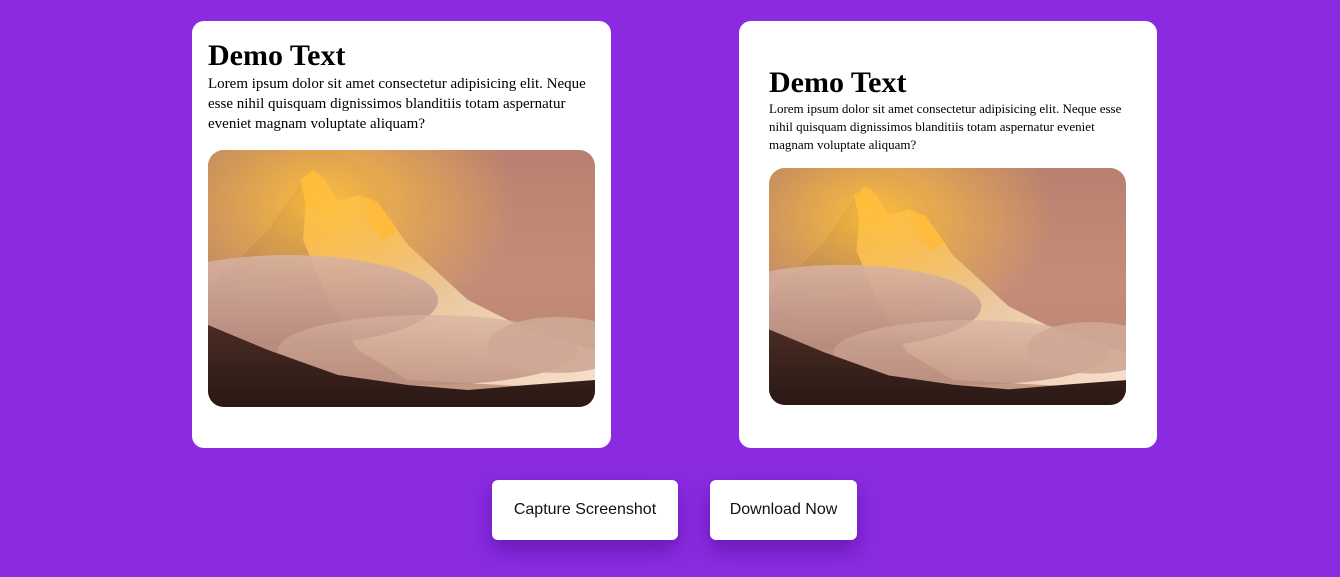 The image size is (1340, 577). I want to click on download-now-button: Download Now, so click(783, 510).